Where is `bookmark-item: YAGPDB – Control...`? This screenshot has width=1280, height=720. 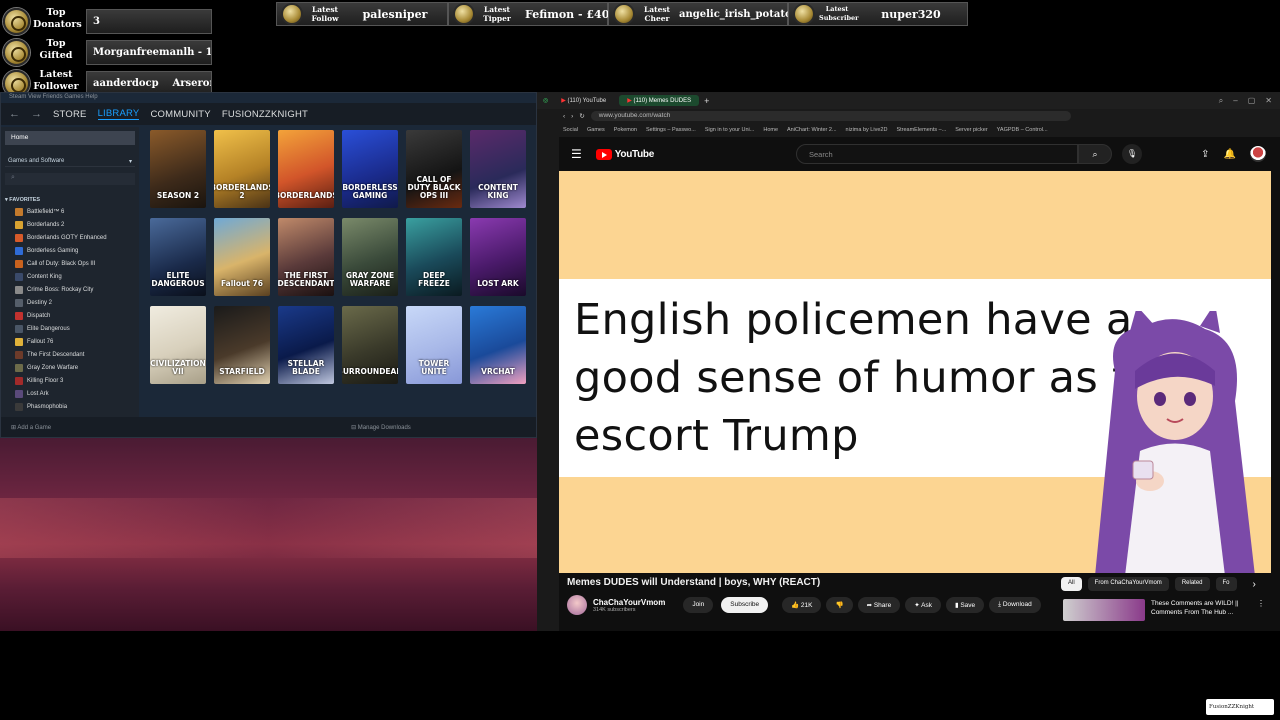
bookmark-item: YAGPDB – Control... is located at coordinates (1022, 130).